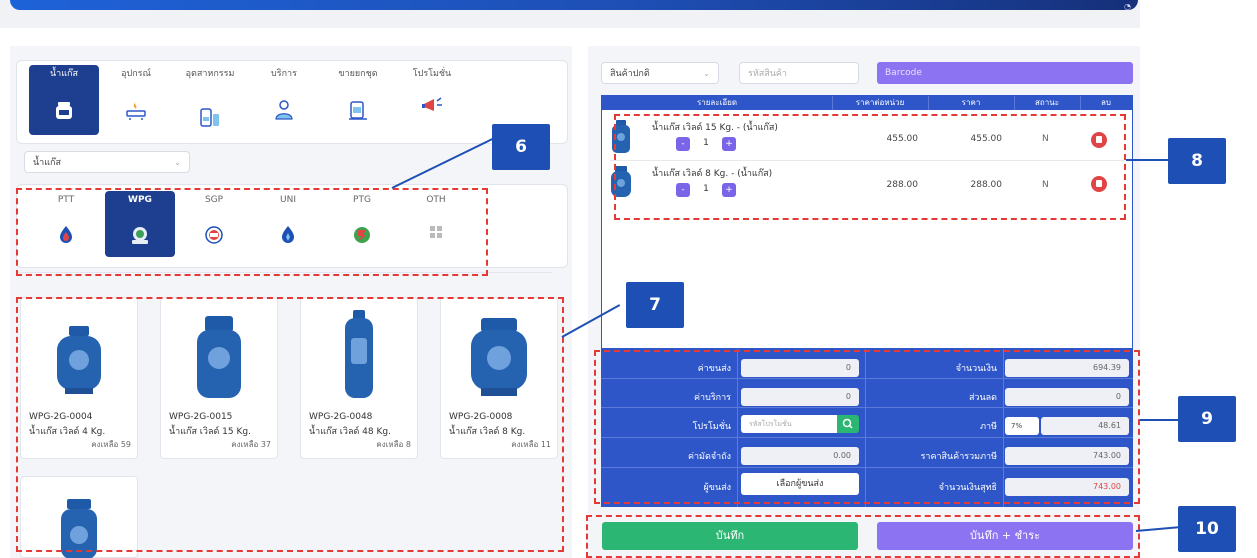 The height and width of the screenshot is (558, 1257). Describe the element at coordinates (358, 74) in the screenshot. I see `tab-label: ขายยกชุด` at that location.